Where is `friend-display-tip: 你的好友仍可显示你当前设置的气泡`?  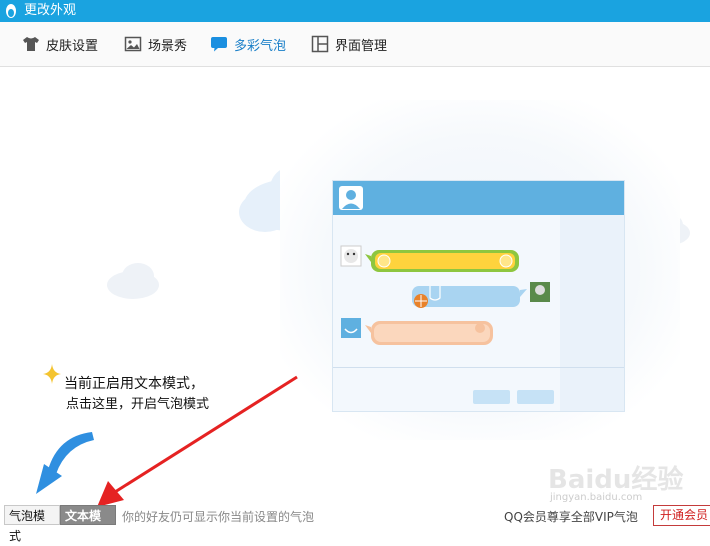 friend-display-tip: 你的好友仍可显示你当前设置的气泡 is located at coordinates (218, 517).